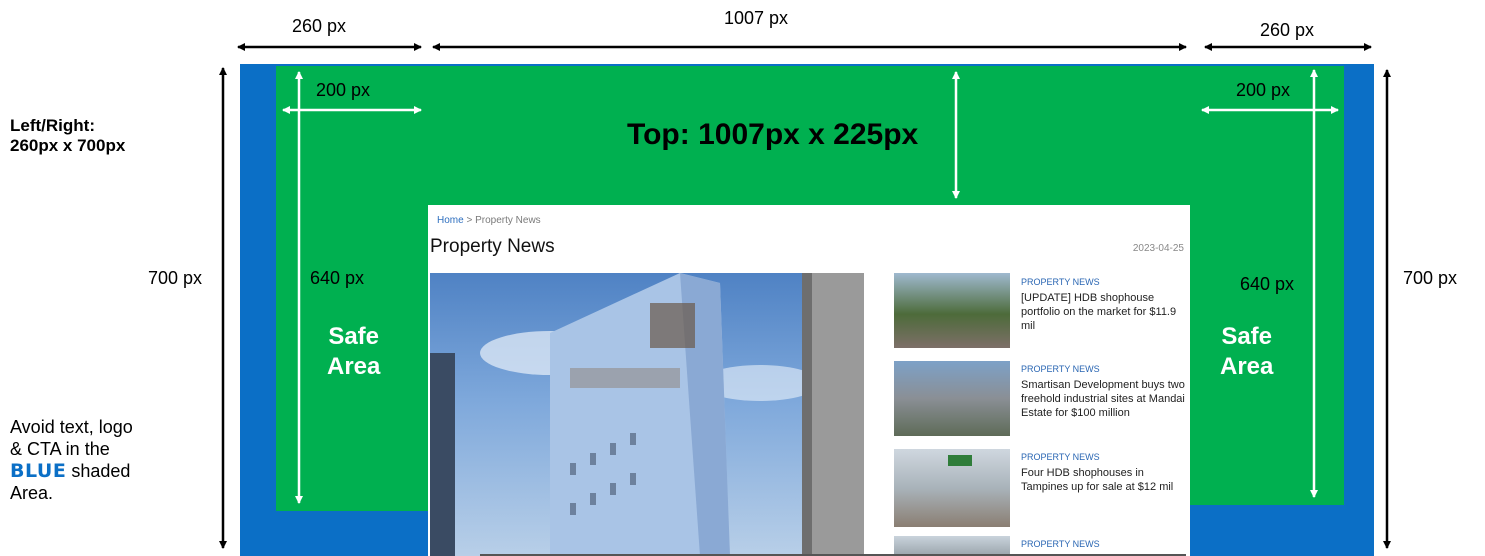 The width and height of the screenshot is (1485, 556). What do you see at coordinates (1267, 284) in the screenshot?
I see `safe-height-label-right: 640 px` at bounding box center [1267, 284].